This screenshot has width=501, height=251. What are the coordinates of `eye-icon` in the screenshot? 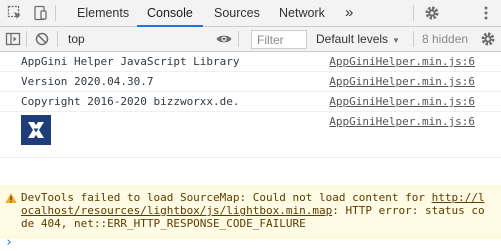 It's located at (224, 39).